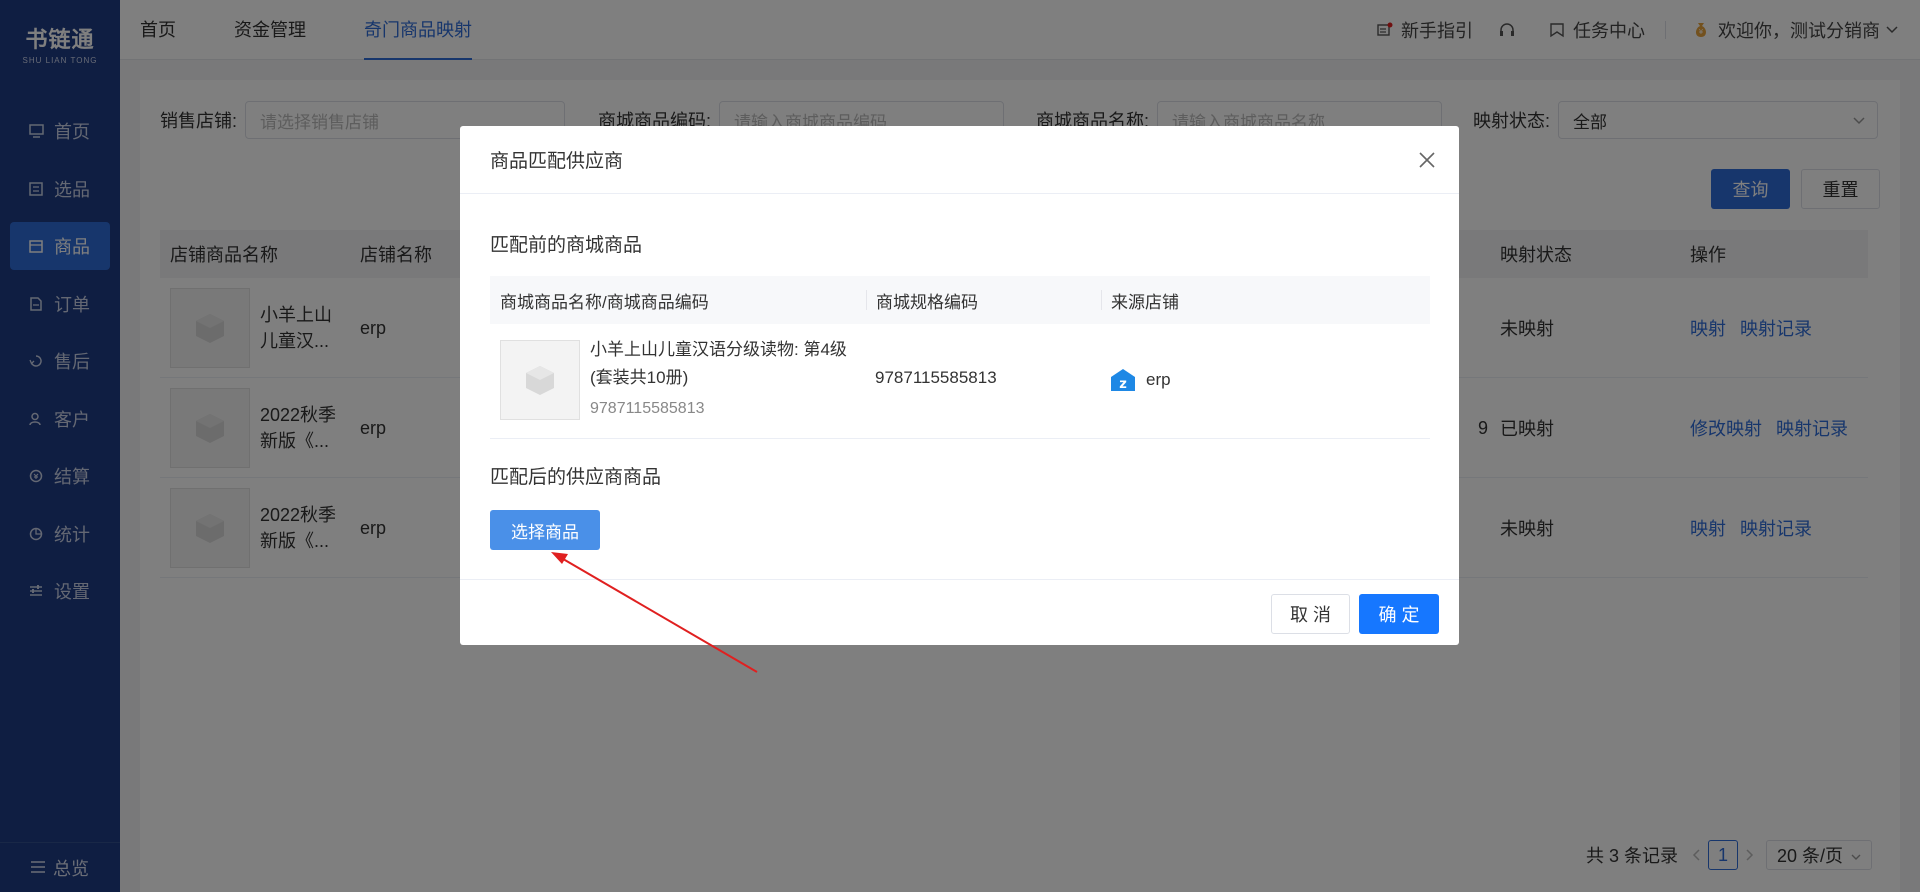  I want to click on shop-logo-icon: z, so click(1123, 380).